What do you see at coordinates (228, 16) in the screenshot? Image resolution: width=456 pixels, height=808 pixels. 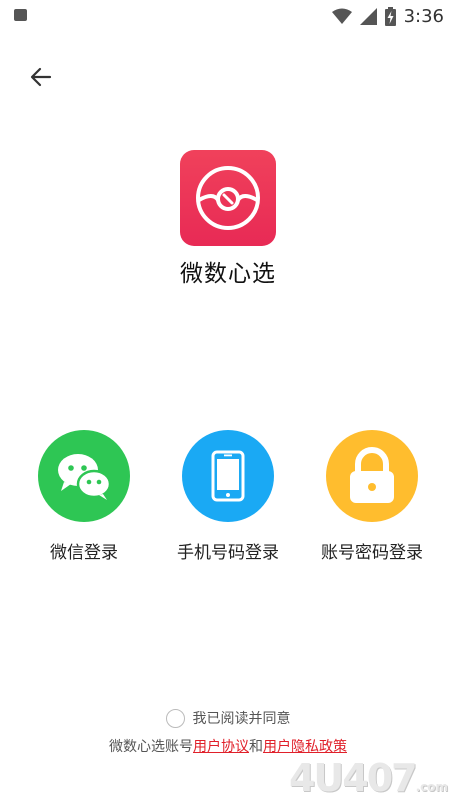 I see `status-bar: 3:36` at bounding box center [228, 16].